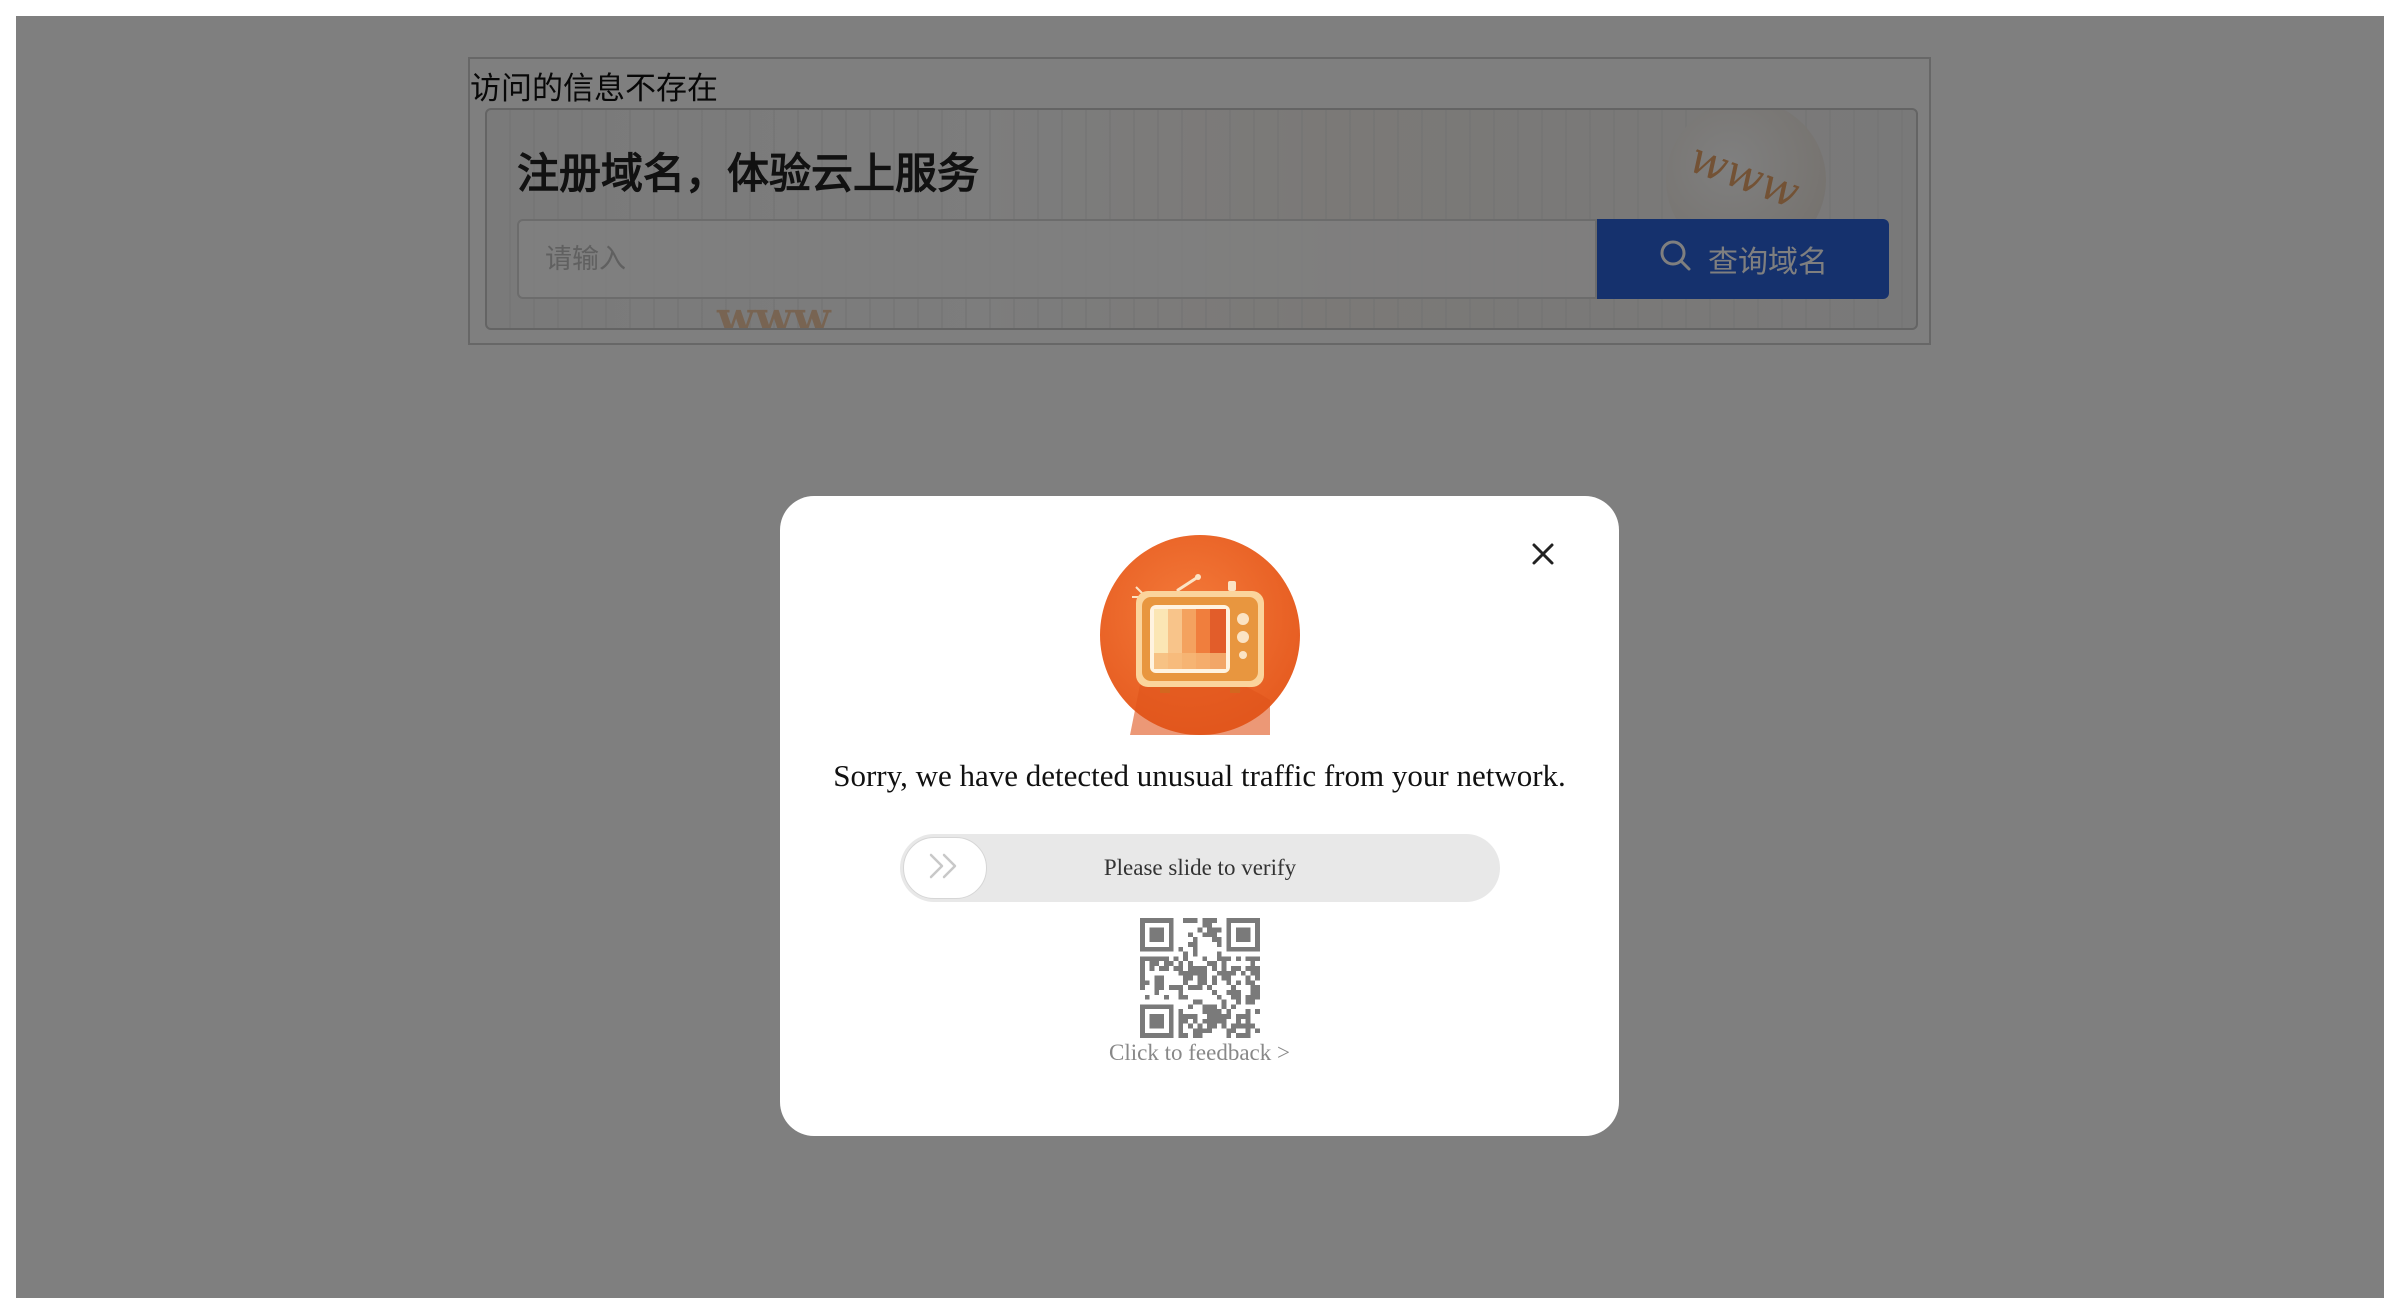 This screenshot has width=2400, height=1298. I want to click on double-chevron-right-icon, so click(945, 868).